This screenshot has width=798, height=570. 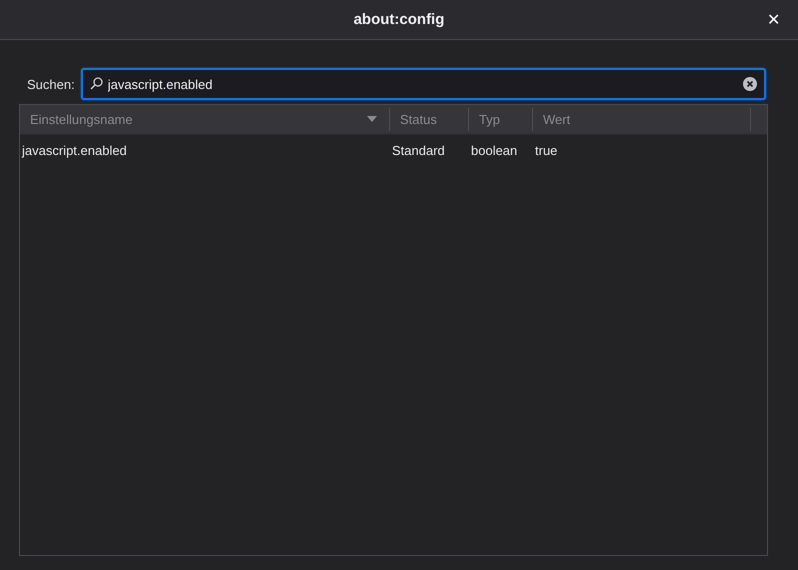 What do you see at coordinates (418, 150) in the screenshot?
I see `table-cell-text: Standard` at bounding box center [418, 150].